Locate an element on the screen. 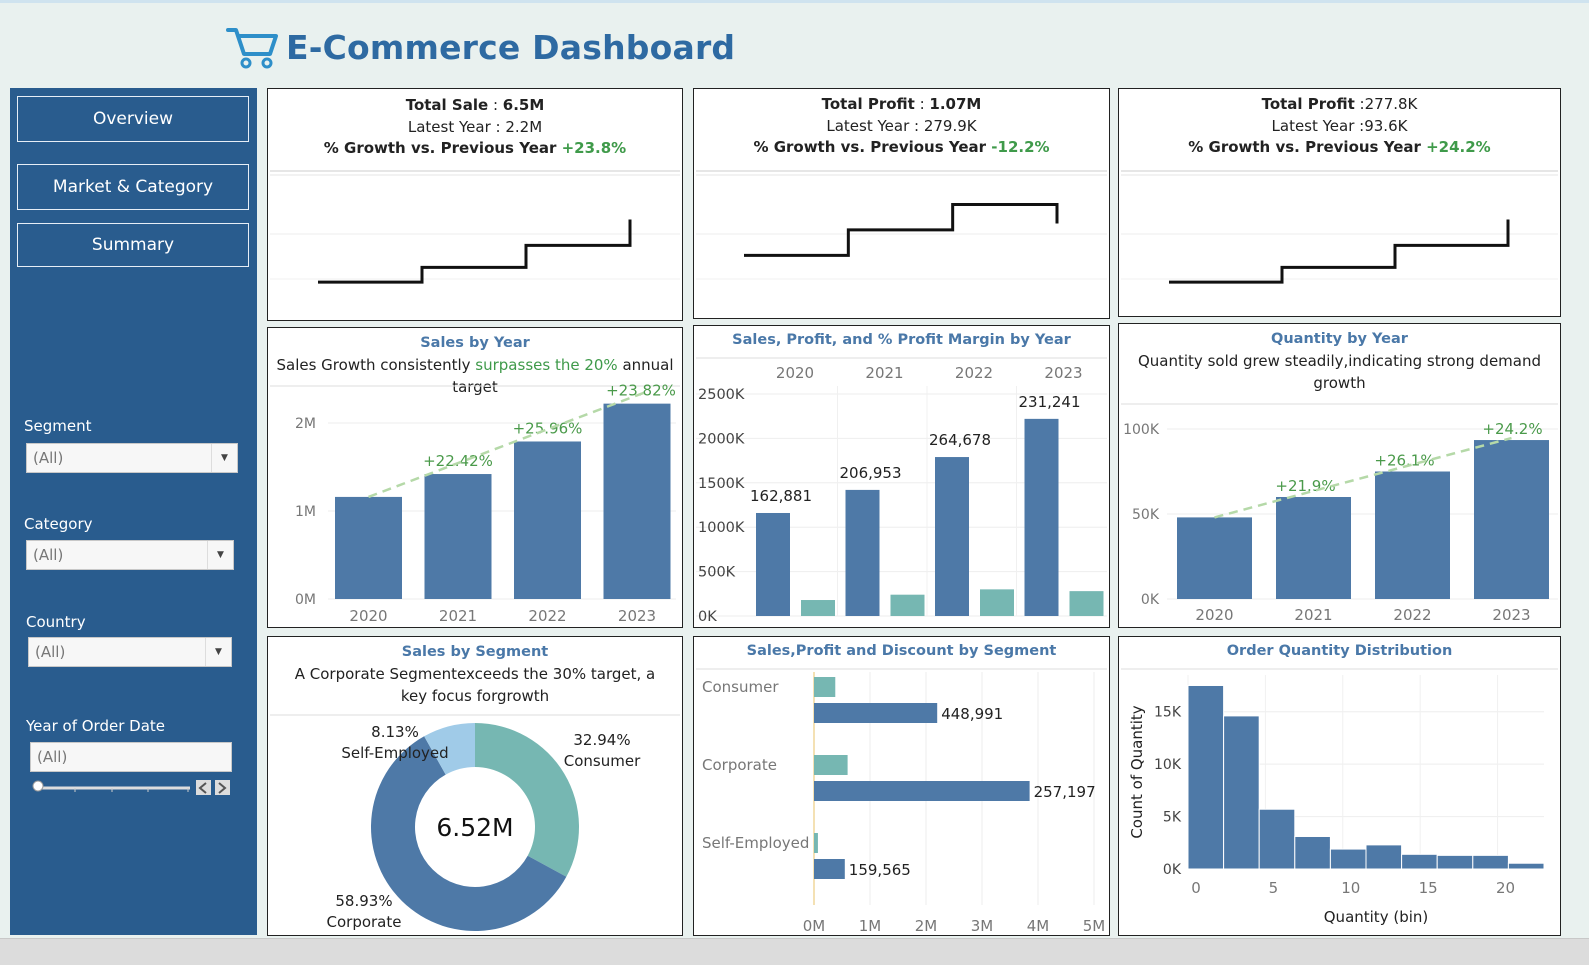 The width and height of the screenshot is (1589, 965). y-tick-label: 0M is located at coordinates (305, 600).